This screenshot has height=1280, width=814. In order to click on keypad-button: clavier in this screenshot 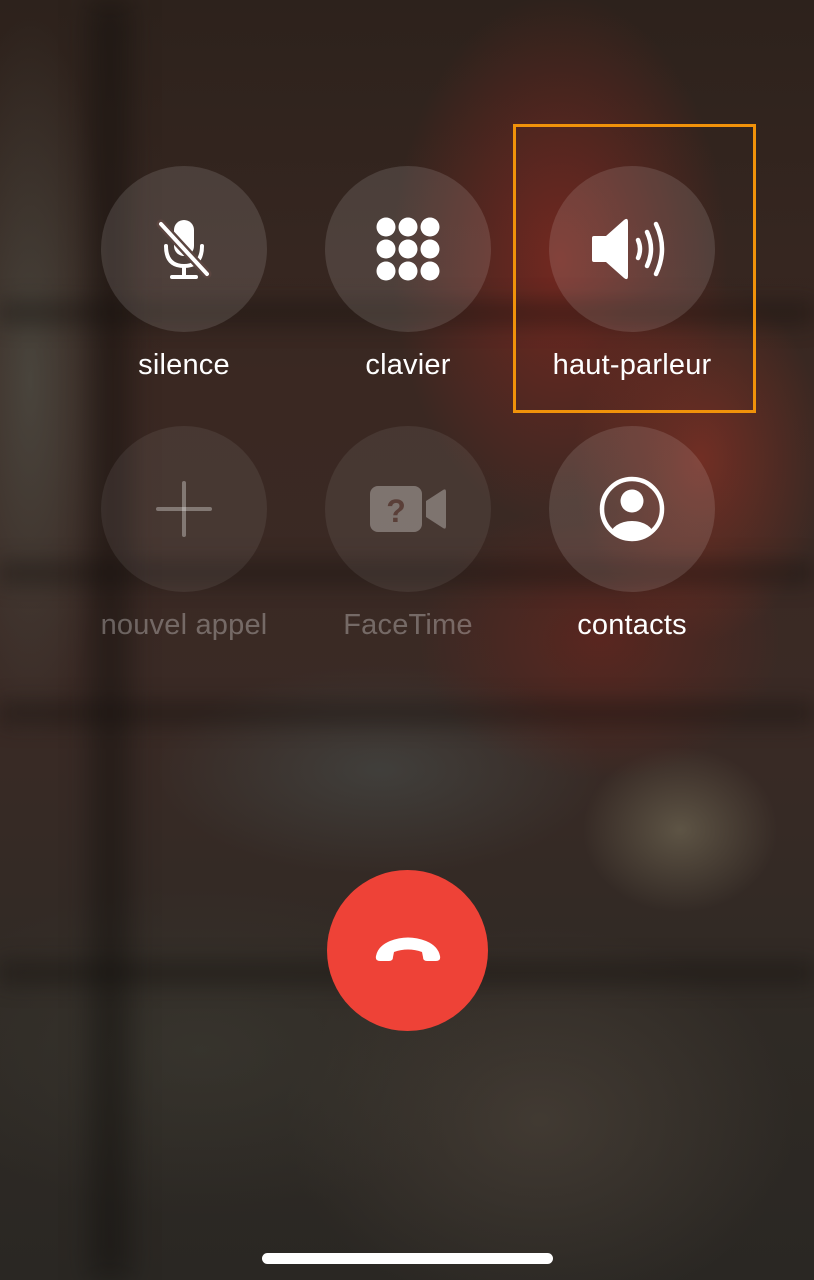, I will do `click(408, 274)`.